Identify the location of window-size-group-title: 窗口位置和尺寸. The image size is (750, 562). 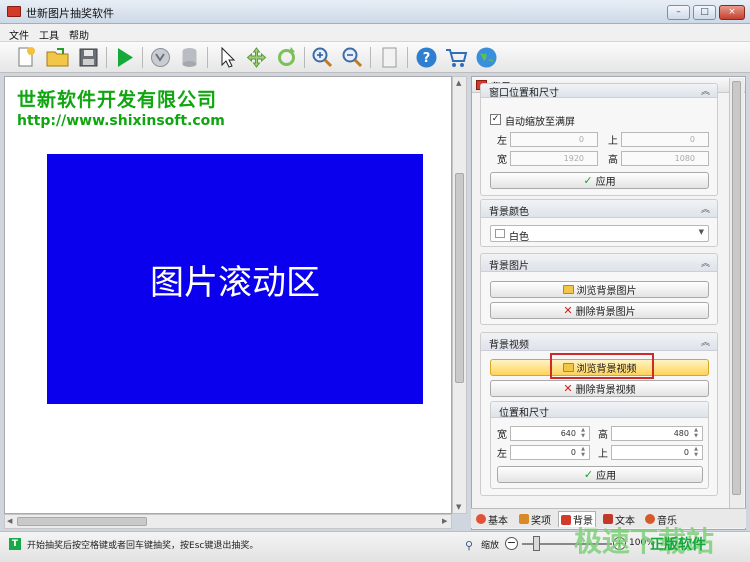
(524, 93).